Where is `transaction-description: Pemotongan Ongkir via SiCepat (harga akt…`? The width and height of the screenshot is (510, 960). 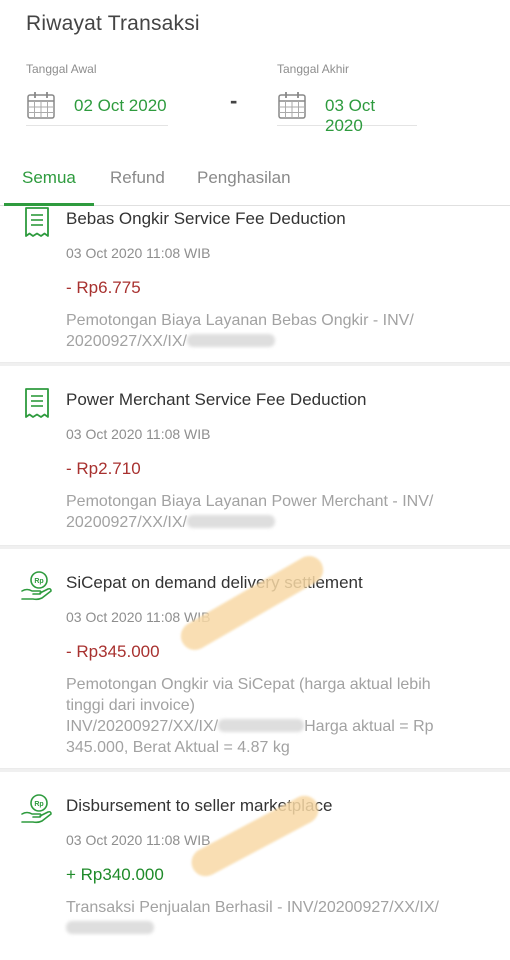 transaction-description: Pemotongan Ongkir via SiCepat (harga akt… is located at coordinates (276, 716).